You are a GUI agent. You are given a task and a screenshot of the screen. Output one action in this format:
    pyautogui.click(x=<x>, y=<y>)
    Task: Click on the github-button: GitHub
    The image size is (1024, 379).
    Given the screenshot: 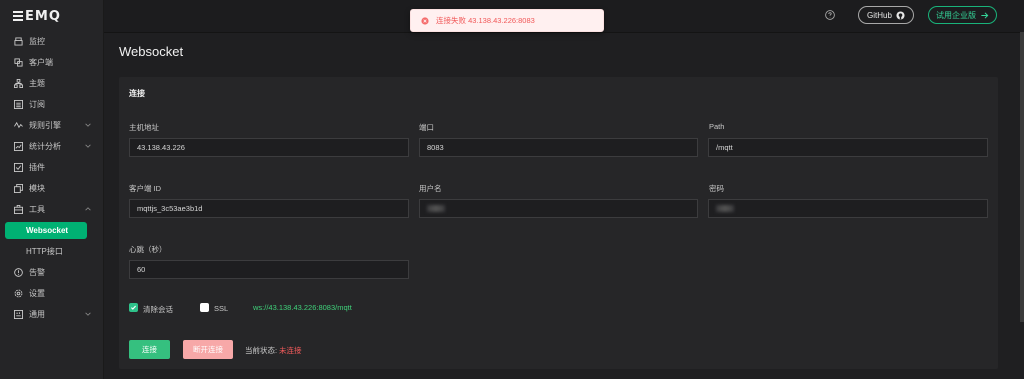 What is the action you would take?
    pyautogui.click(x=886, y=15)
    